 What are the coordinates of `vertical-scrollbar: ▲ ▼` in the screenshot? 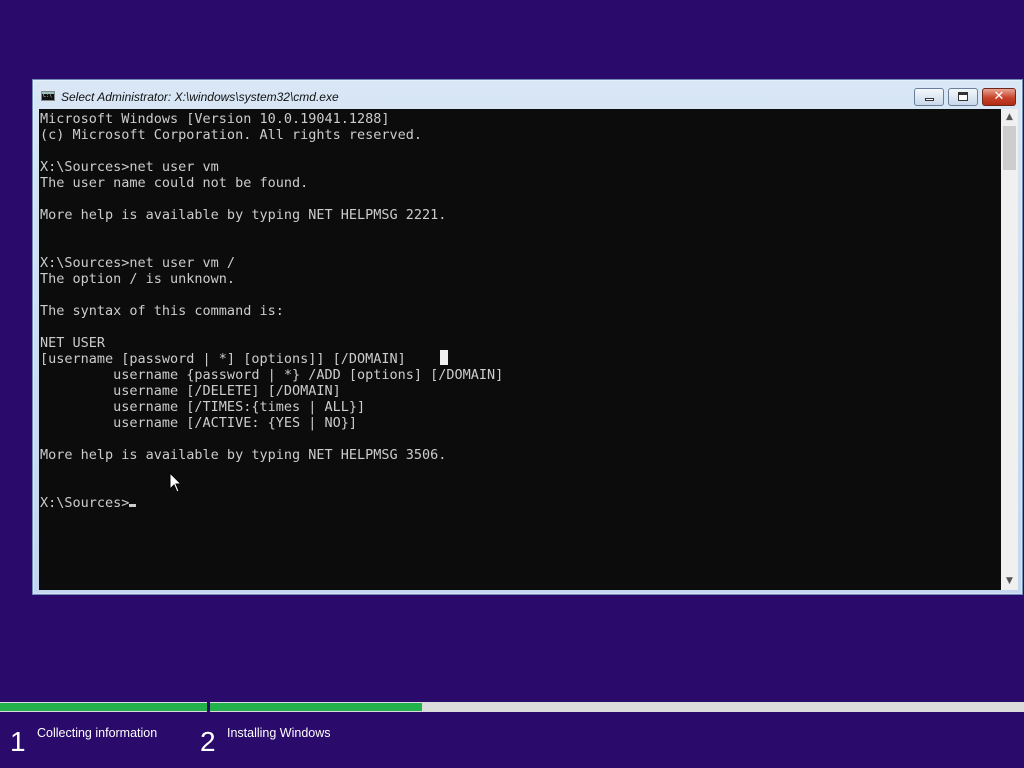 It's located at (1009, 349).